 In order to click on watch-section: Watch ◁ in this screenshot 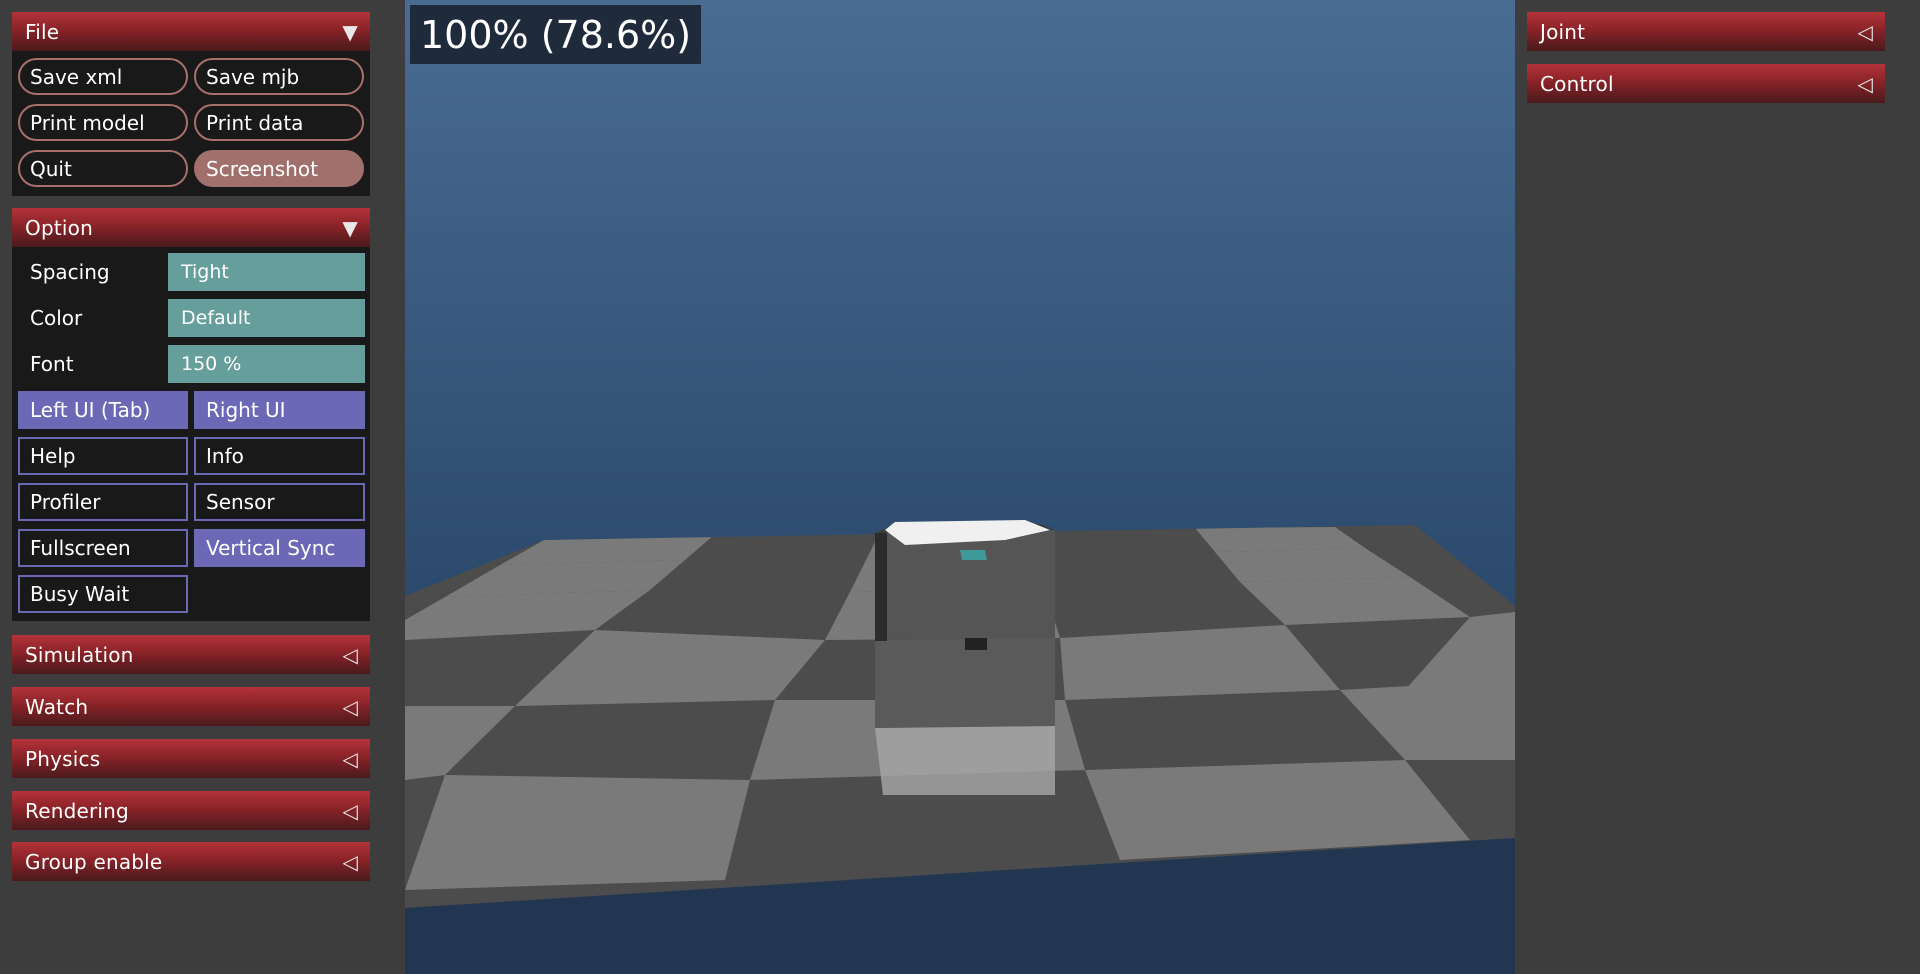, I will do `click(191, 706)`.